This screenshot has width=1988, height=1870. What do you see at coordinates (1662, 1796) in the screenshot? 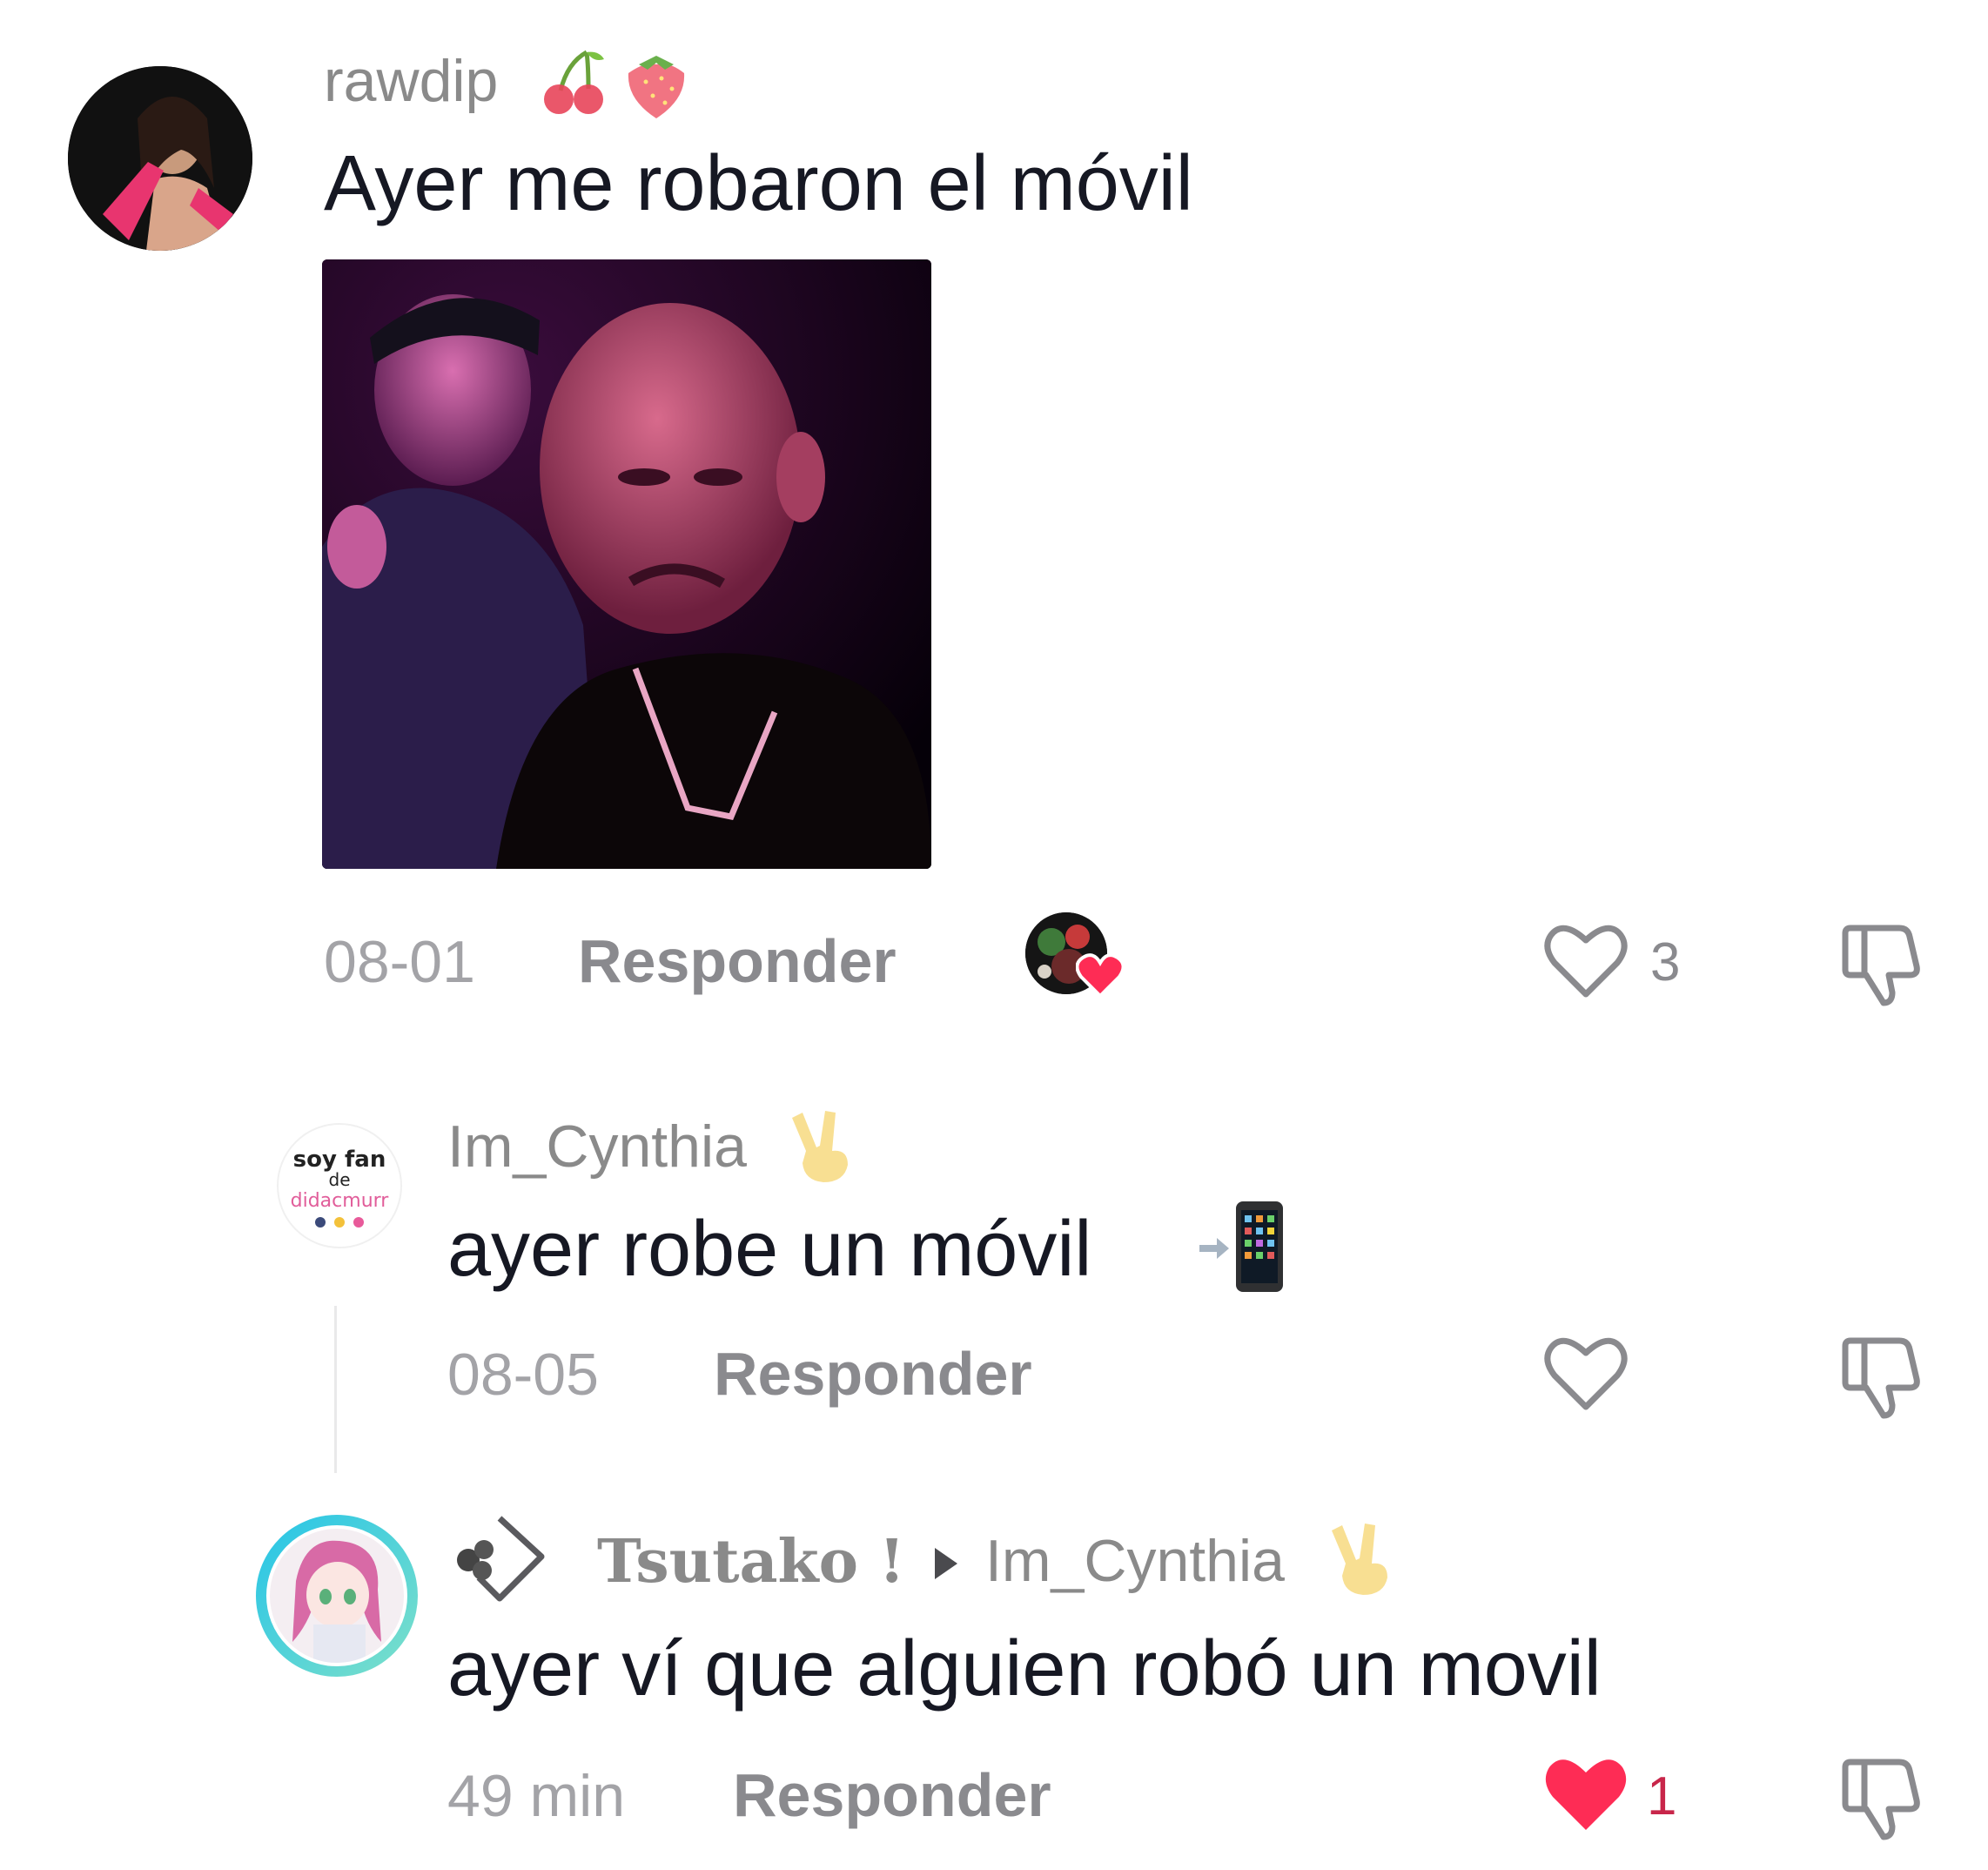
I see `like-count: 1` at bounding box center [1662, 1796].